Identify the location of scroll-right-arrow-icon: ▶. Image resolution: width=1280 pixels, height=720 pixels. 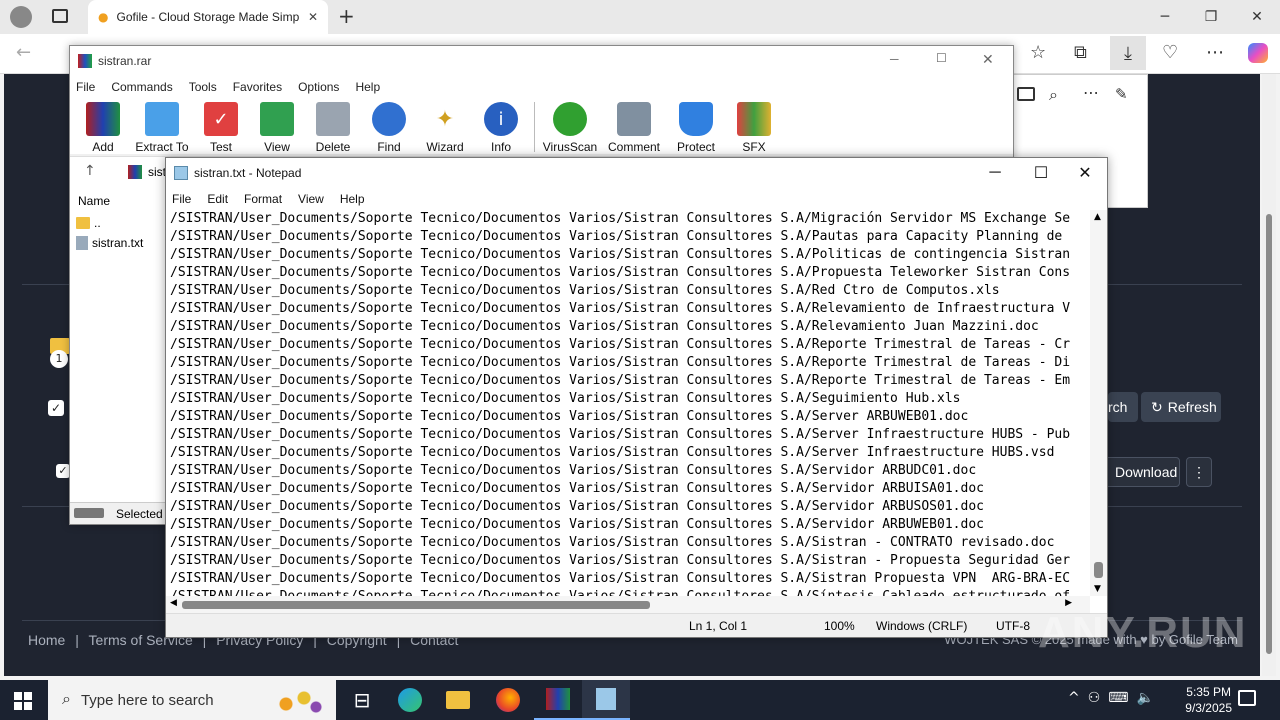
(1068, 603).